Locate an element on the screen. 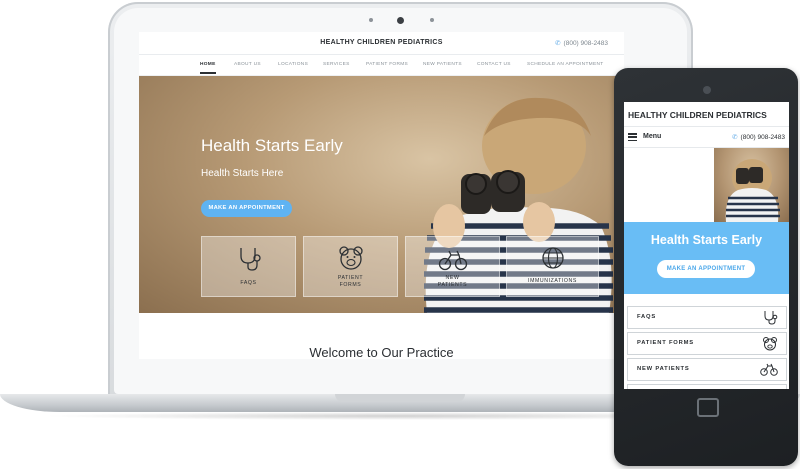  desktop-brand: HEALTHY CHILDREN PEDIATRICS is located at coordinates (381, 42).